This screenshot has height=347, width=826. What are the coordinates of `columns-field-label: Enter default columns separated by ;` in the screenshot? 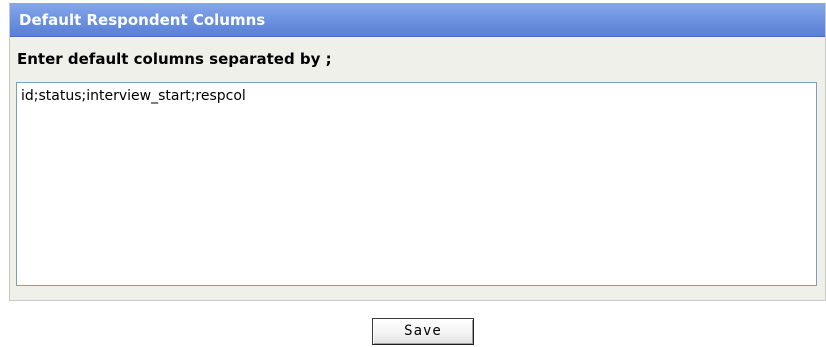 It's located at (174, 59).